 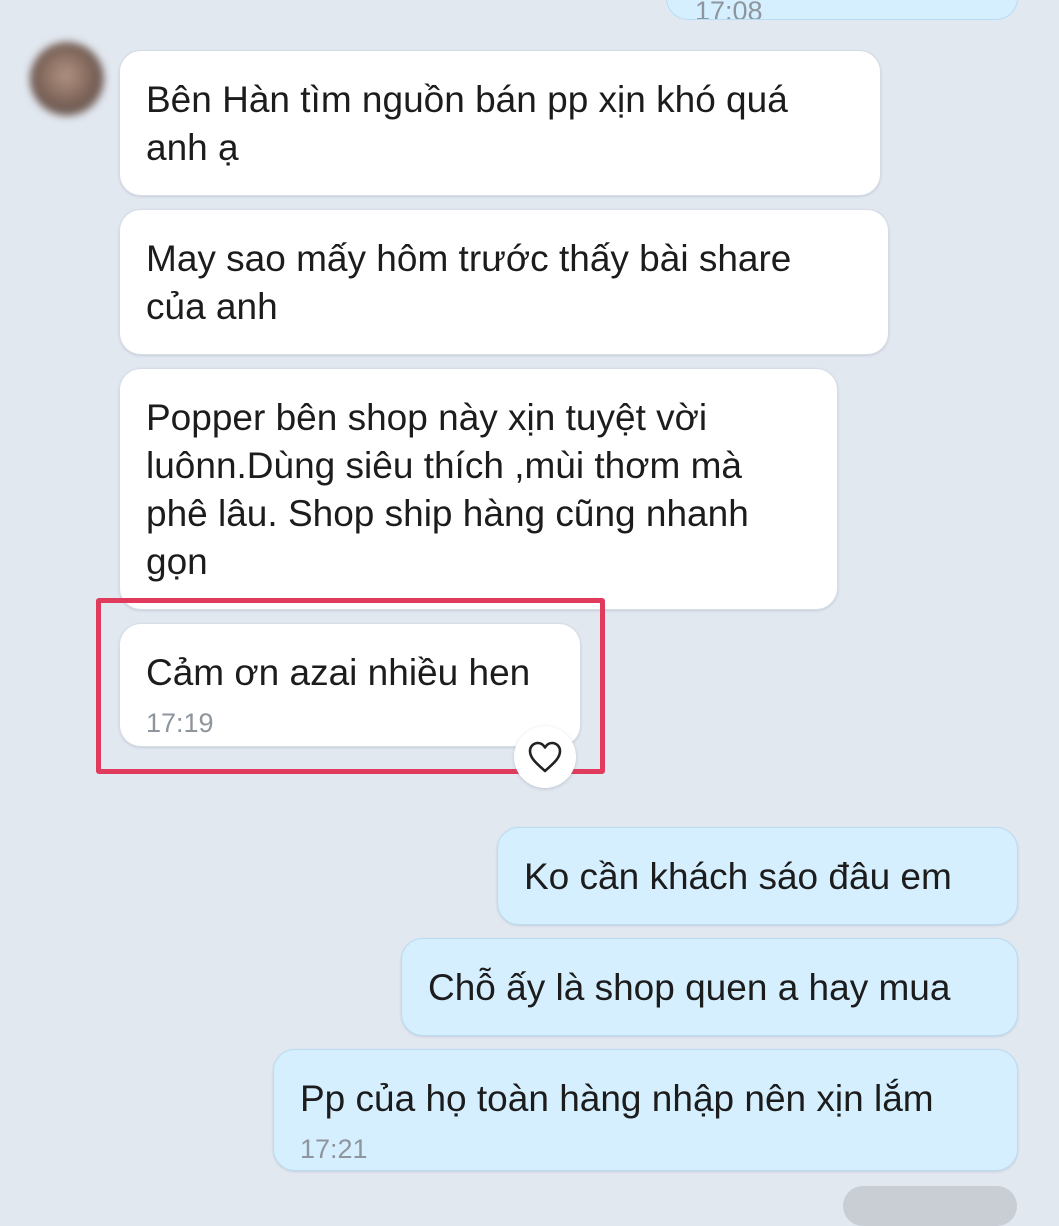 I want to click on outgoing-message-2: Chỗ ấy là shop quen a hay mua, so click(x=709, y=987).